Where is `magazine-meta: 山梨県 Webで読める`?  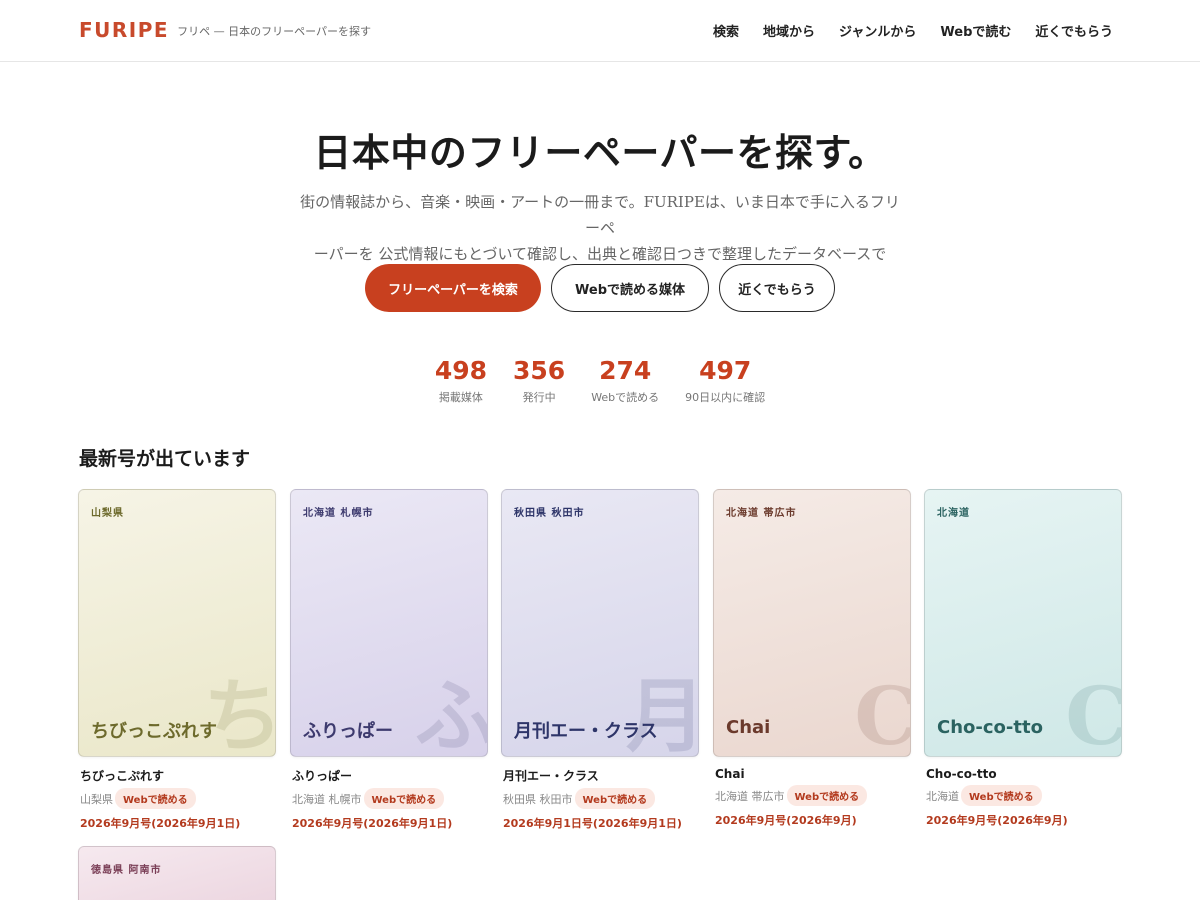
magazine-meta: 山梨県 Webで読める is located at coordinates (178, 798).